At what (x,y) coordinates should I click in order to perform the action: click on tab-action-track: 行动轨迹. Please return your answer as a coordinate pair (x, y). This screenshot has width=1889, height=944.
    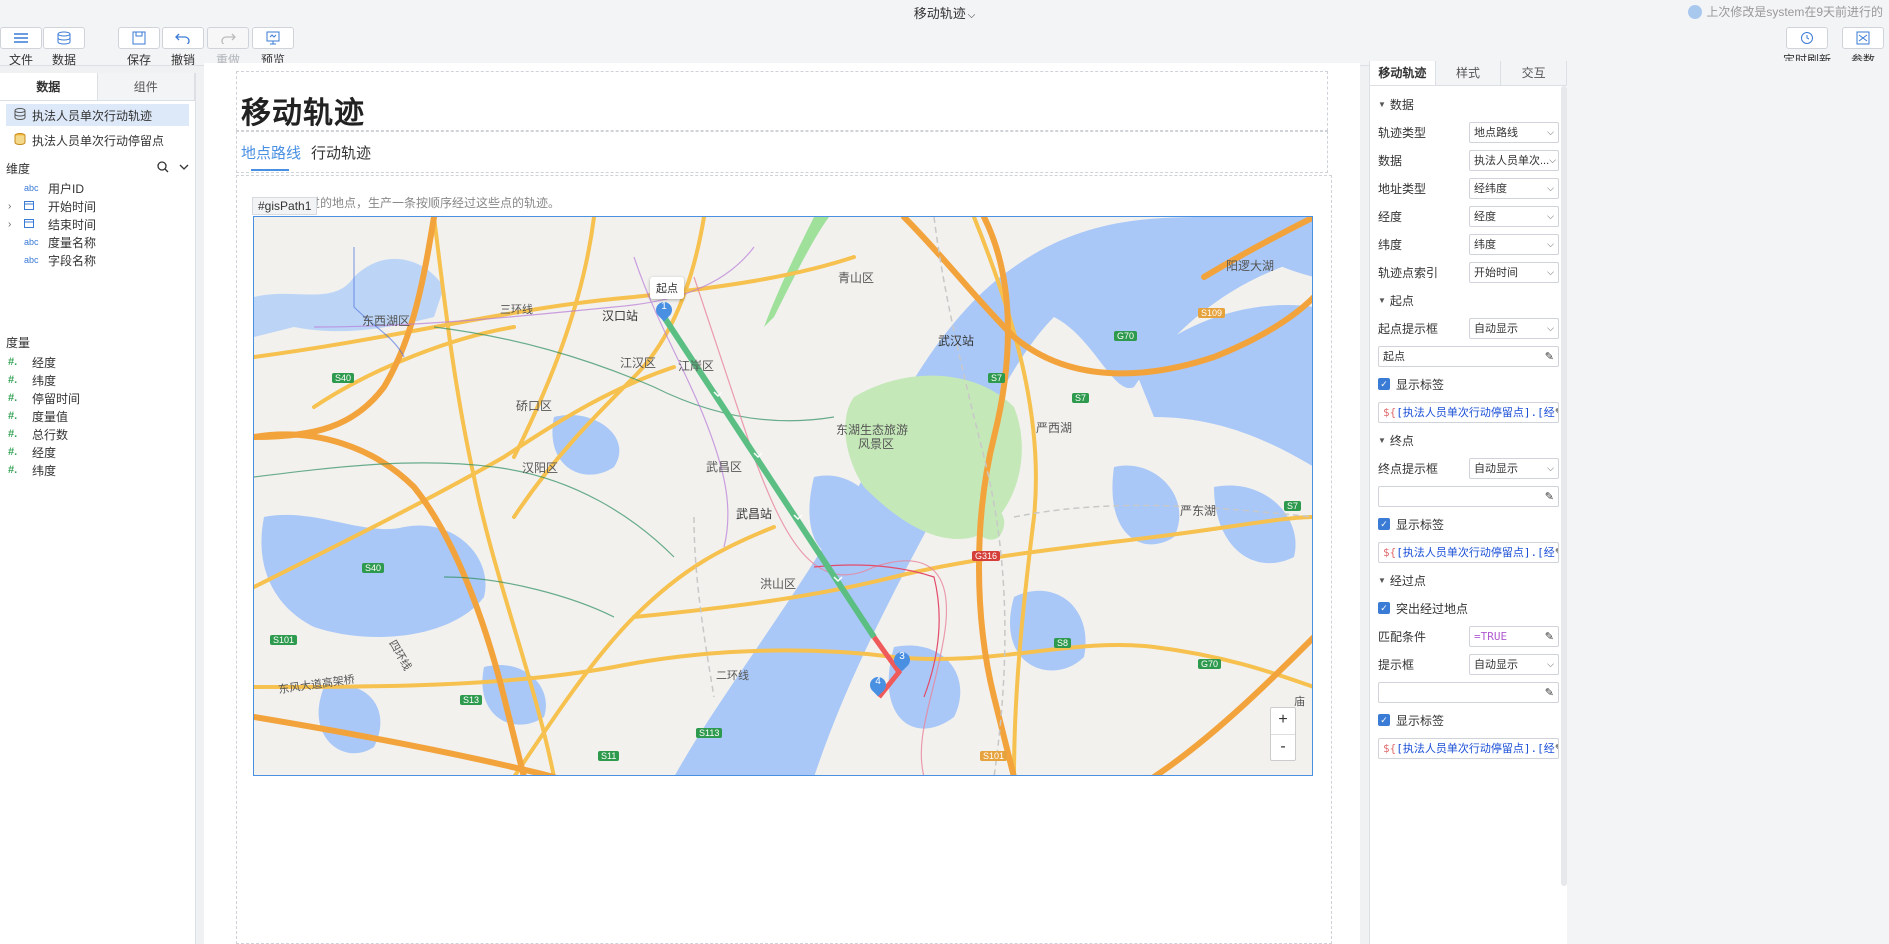
    Looking at the image, I should click on (341, 152).